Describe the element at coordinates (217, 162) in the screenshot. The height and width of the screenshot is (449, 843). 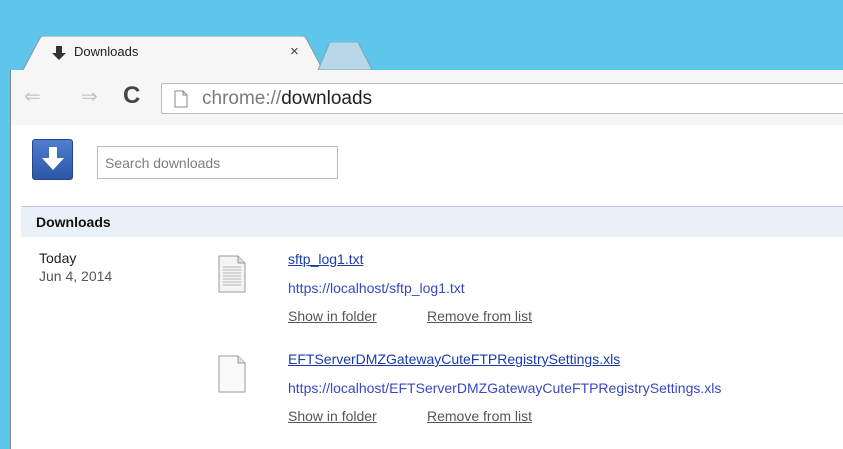
I see `search-input` at that location.